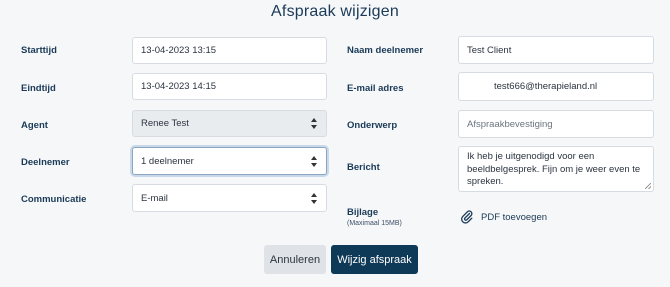  I want to click on deelnemer-select: 1 deelnemer, so click(229, 161).